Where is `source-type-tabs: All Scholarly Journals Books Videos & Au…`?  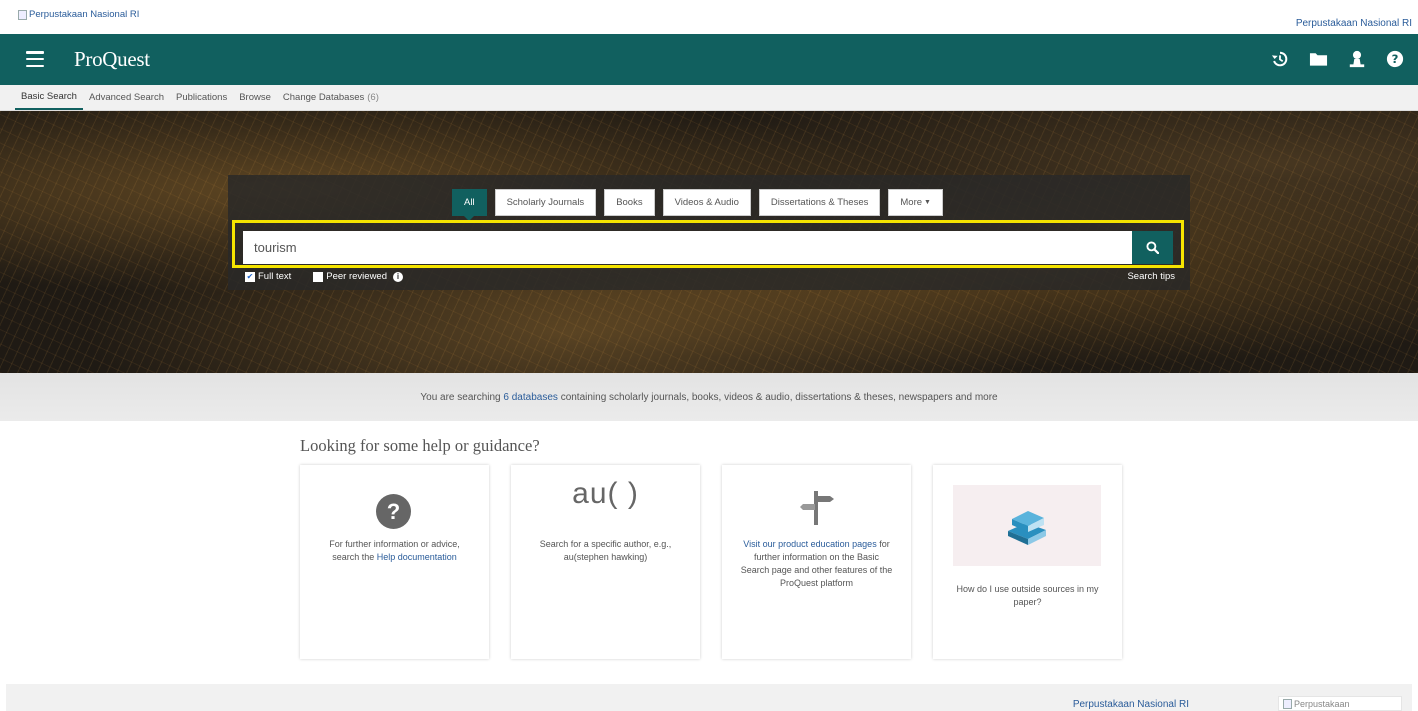 source-type-tabs: All Scholarly Journals Books Videos & Au… is located at coordinates (697, 205).